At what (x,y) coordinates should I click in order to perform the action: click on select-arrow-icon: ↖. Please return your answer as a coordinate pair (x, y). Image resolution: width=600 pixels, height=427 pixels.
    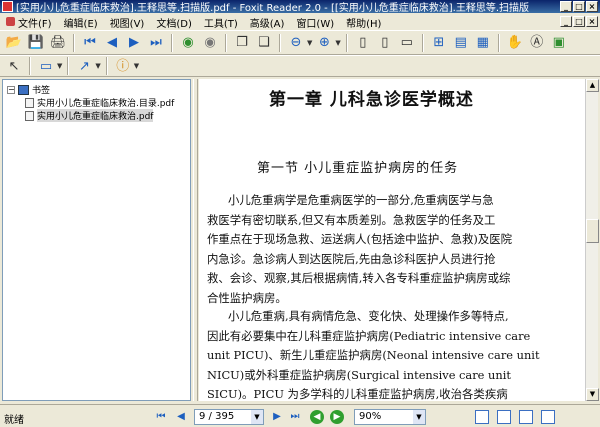
    Looking at the image, I should click on (14, 66).